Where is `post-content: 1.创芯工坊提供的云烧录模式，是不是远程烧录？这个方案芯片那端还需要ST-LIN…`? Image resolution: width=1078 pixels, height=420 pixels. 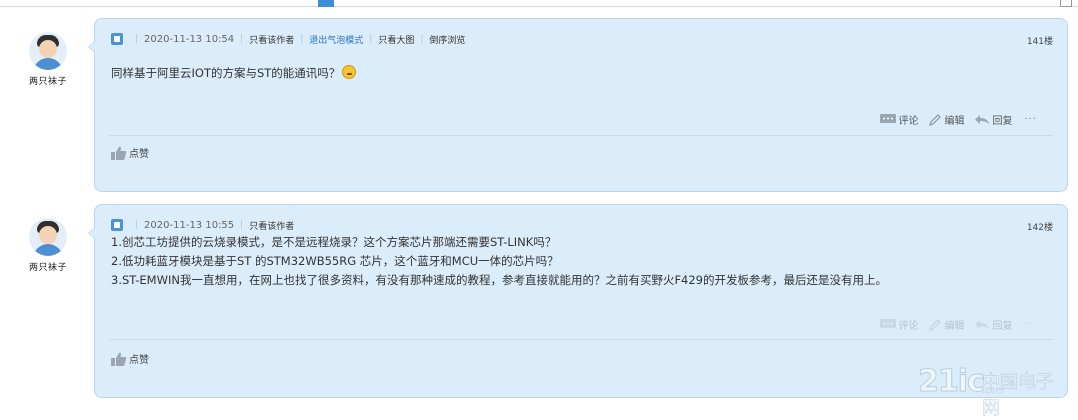 post-content: 1.创芯工坊提供的云烧录模式，是不是远程烧录？这个方案芯片那端还需要ST-LIN… is located at coordinates (499, 261).